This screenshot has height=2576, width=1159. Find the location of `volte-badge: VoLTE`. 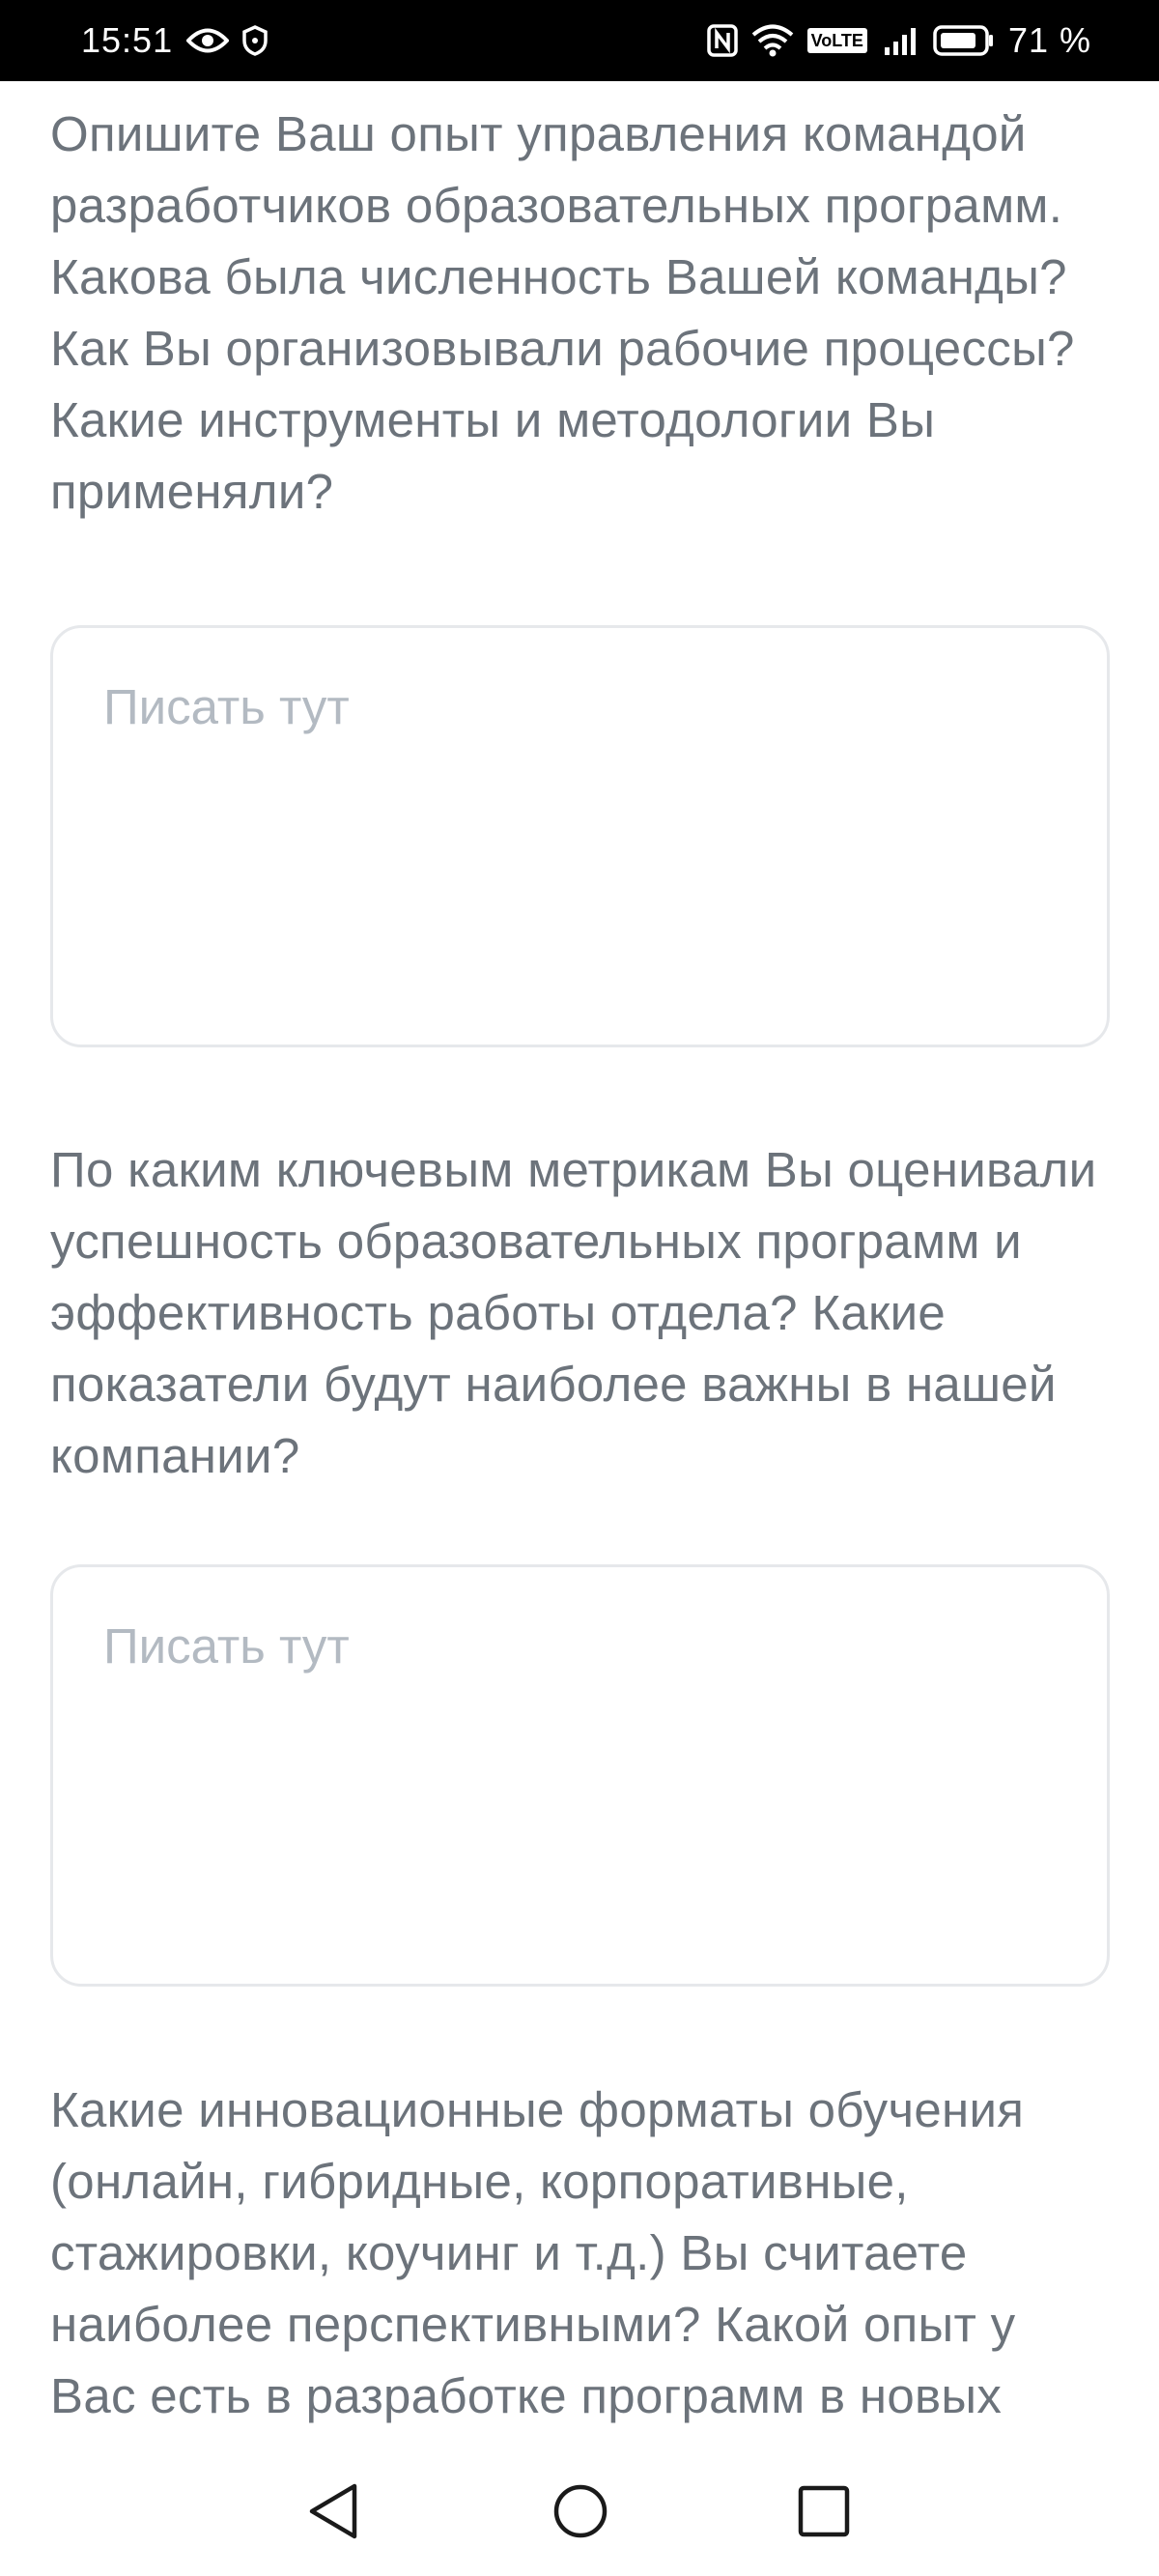

volte-badge: VoLTE is located at coordinates (836, 41).